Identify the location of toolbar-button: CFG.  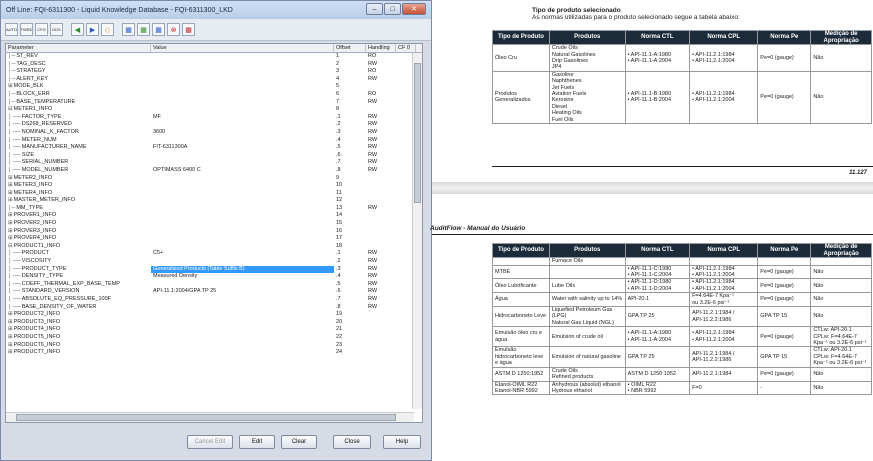
(41, 29).